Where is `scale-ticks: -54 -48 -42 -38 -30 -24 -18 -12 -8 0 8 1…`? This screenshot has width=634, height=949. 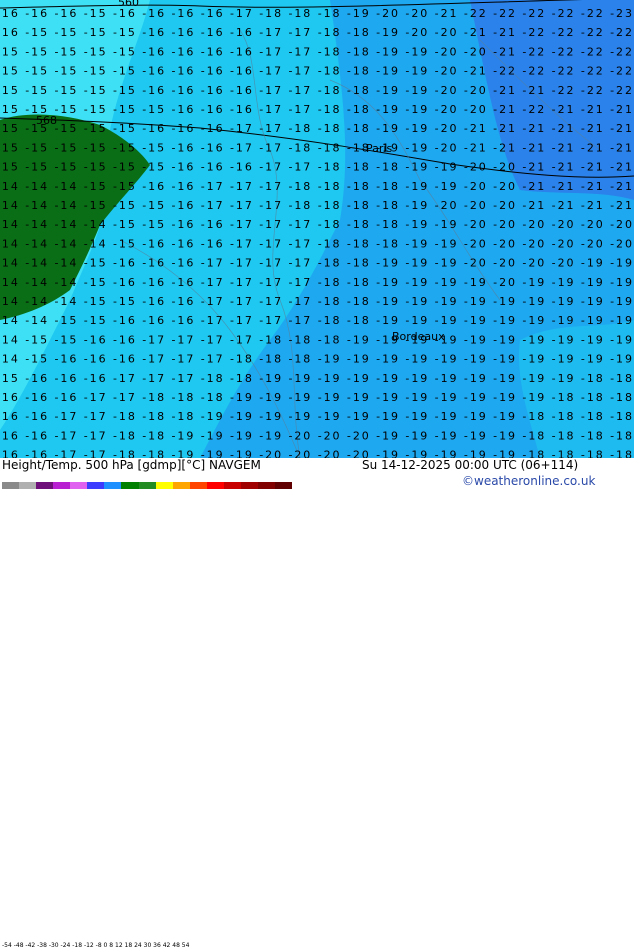
scale-ticks: -54 -48 -42 -38 -30 -24 -18 -12 -8 0 8 1… is located at coordinates (96, 945).